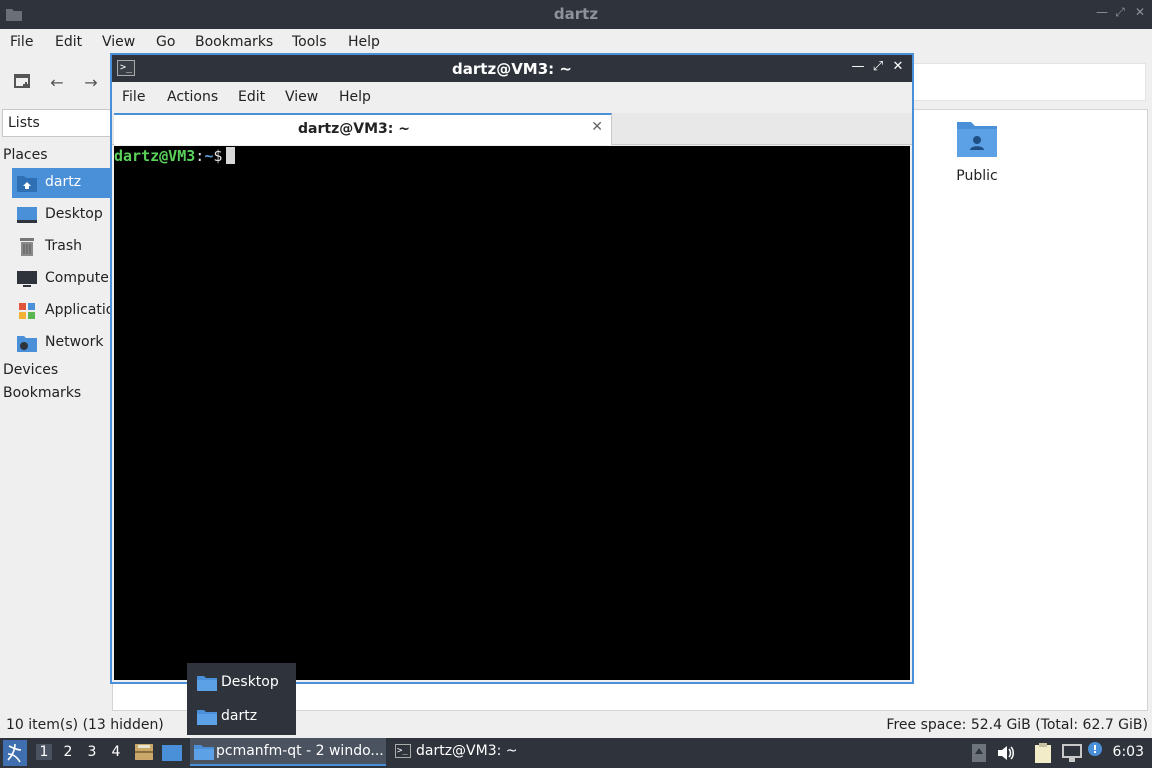 This screenshot has height=768, width=1152. Describe the element at coordinates (1023, 82) in the screenshot. I see `path-bar` at that location.